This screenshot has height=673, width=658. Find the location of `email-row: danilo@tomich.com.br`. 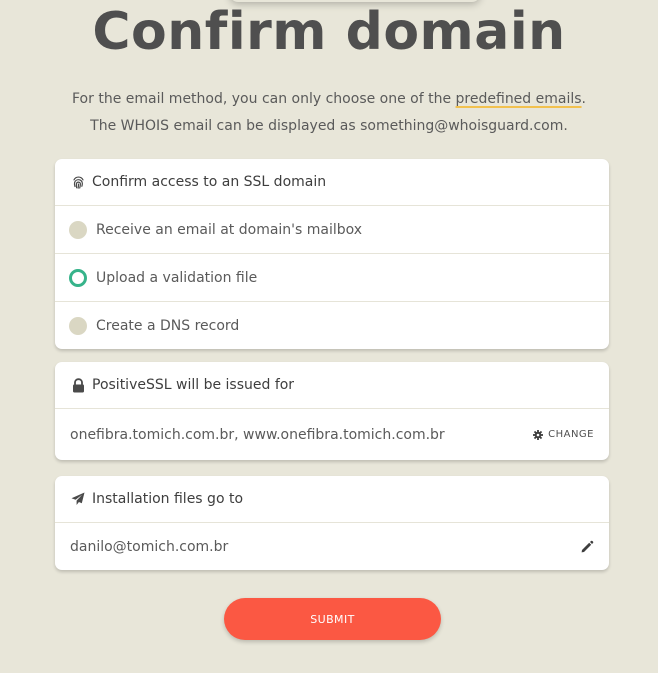

email-row: danilo@tomich.com.br is located at coordinates (332, 546).